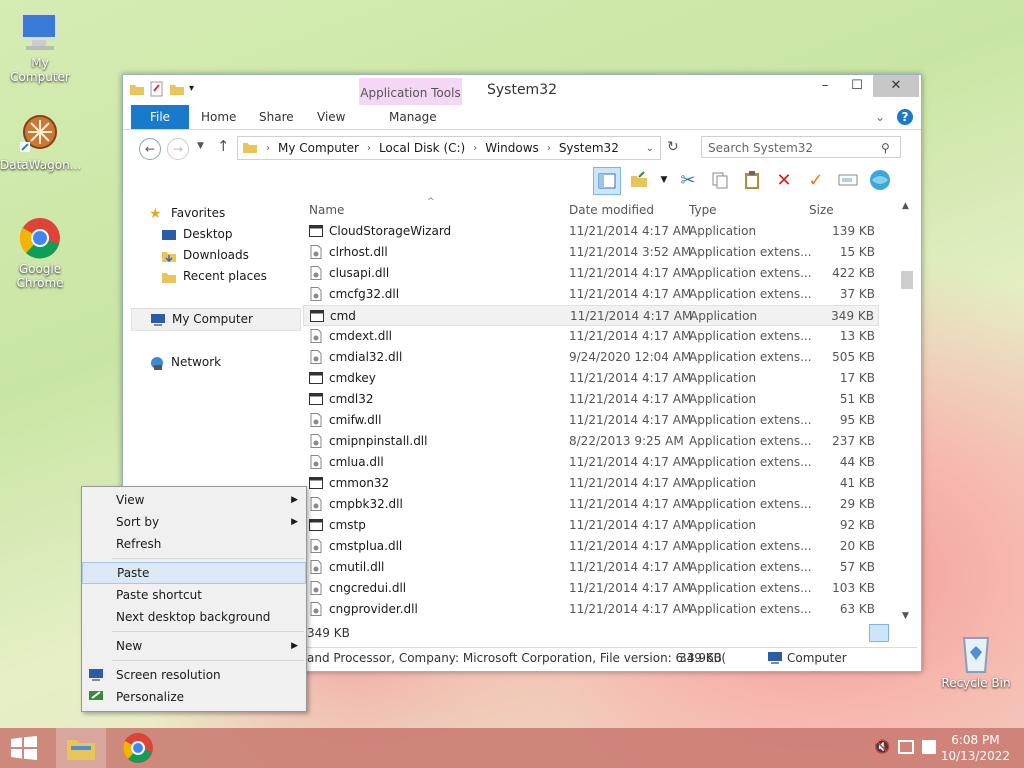 The width and height of the screenshot is (1024, 768). I want to click on system-clock: 6:08 PM 10/13/2022, so click(975, 748).